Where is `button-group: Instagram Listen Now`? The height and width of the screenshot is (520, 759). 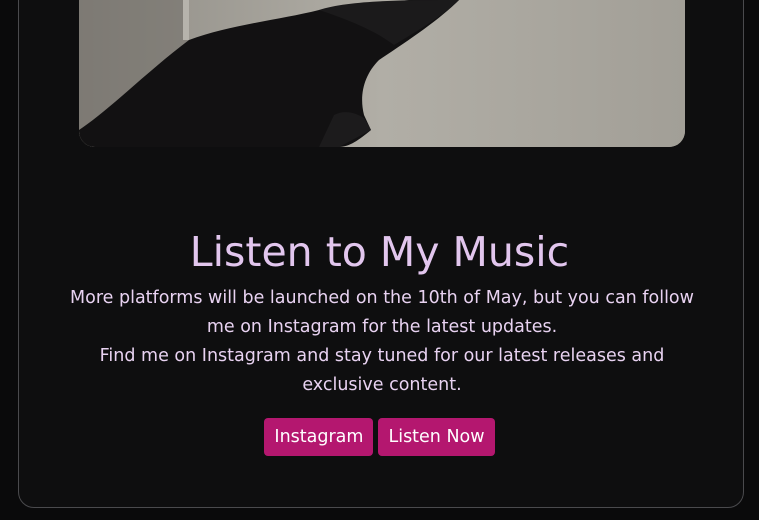
button-group: Instagram Listen Now is located at coordinates (379, 437).